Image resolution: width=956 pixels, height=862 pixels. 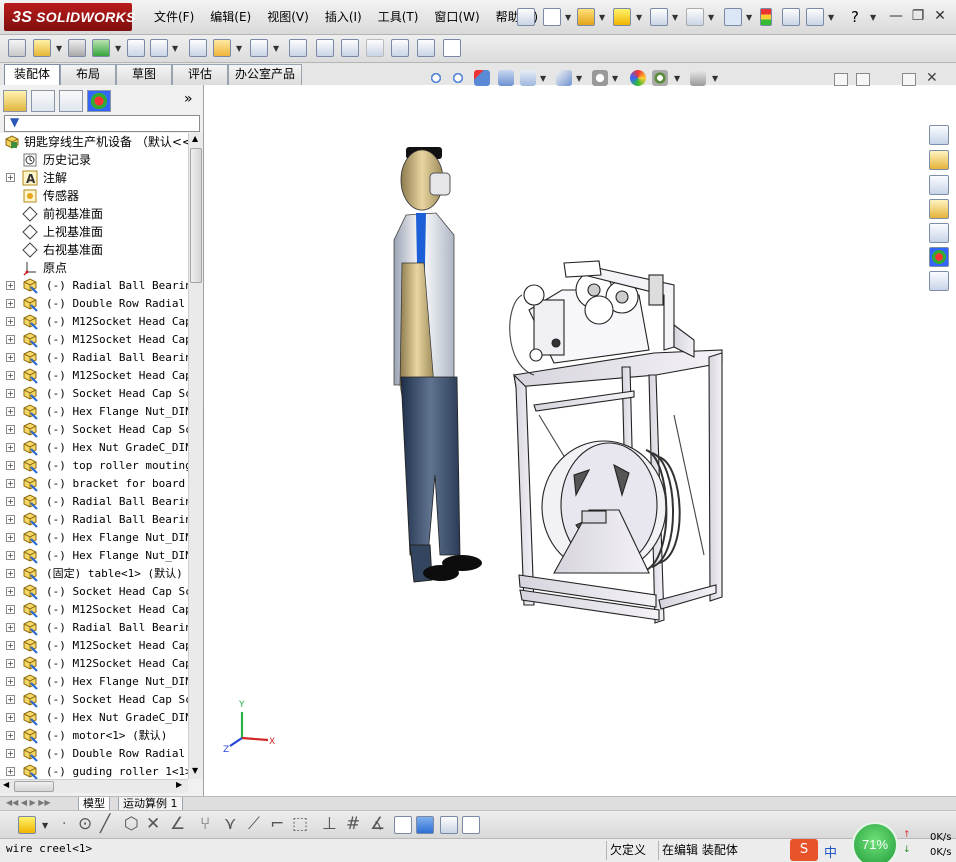 What do you see at coordinates (102, 123) in the screenshot?
I see `tree-filter: ▼` at bounding box center [102, 123].